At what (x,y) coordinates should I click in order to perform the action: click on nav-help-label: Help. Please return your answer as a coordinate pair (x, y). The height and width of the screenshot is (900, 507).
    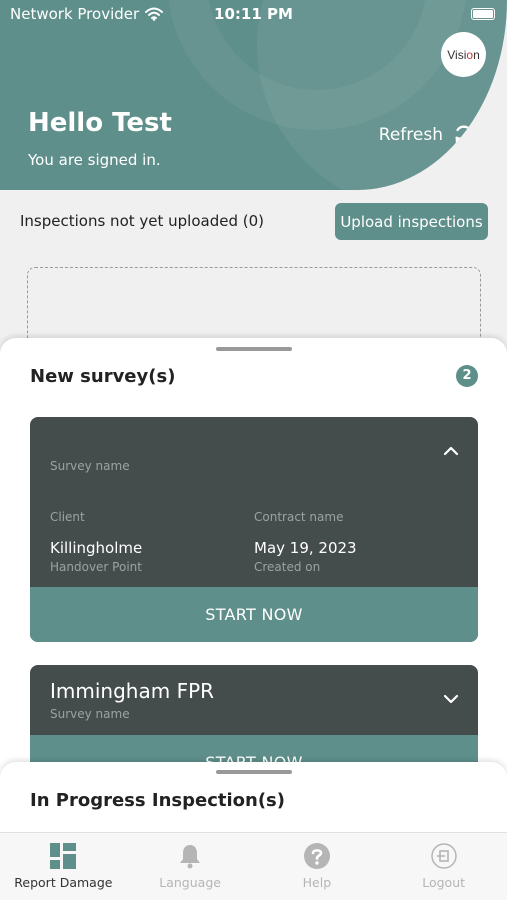
    Looking at the image, I should click on (317, 882).